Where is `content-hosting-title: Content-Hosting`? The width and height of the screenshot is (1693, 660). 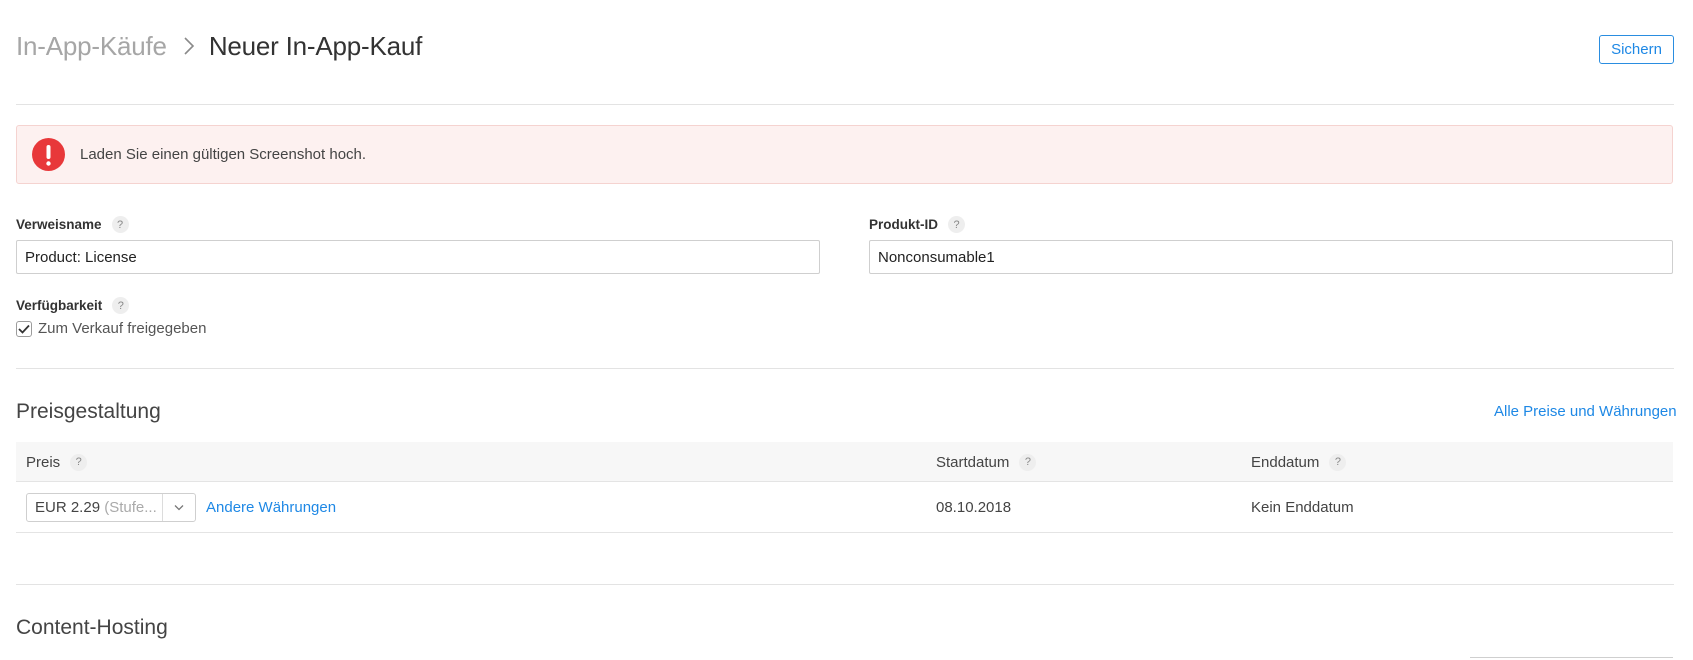
content-hosting-title: Content-Hosting is located at coordinates (92, 627).